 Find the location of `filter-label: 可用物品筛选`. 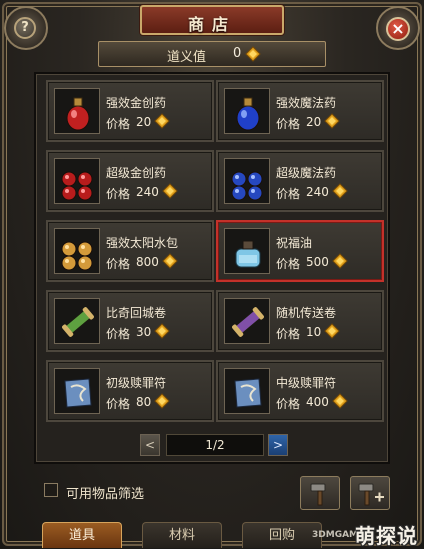

filter-label: 可用物品筛选 is located at coordinates (105, 494).